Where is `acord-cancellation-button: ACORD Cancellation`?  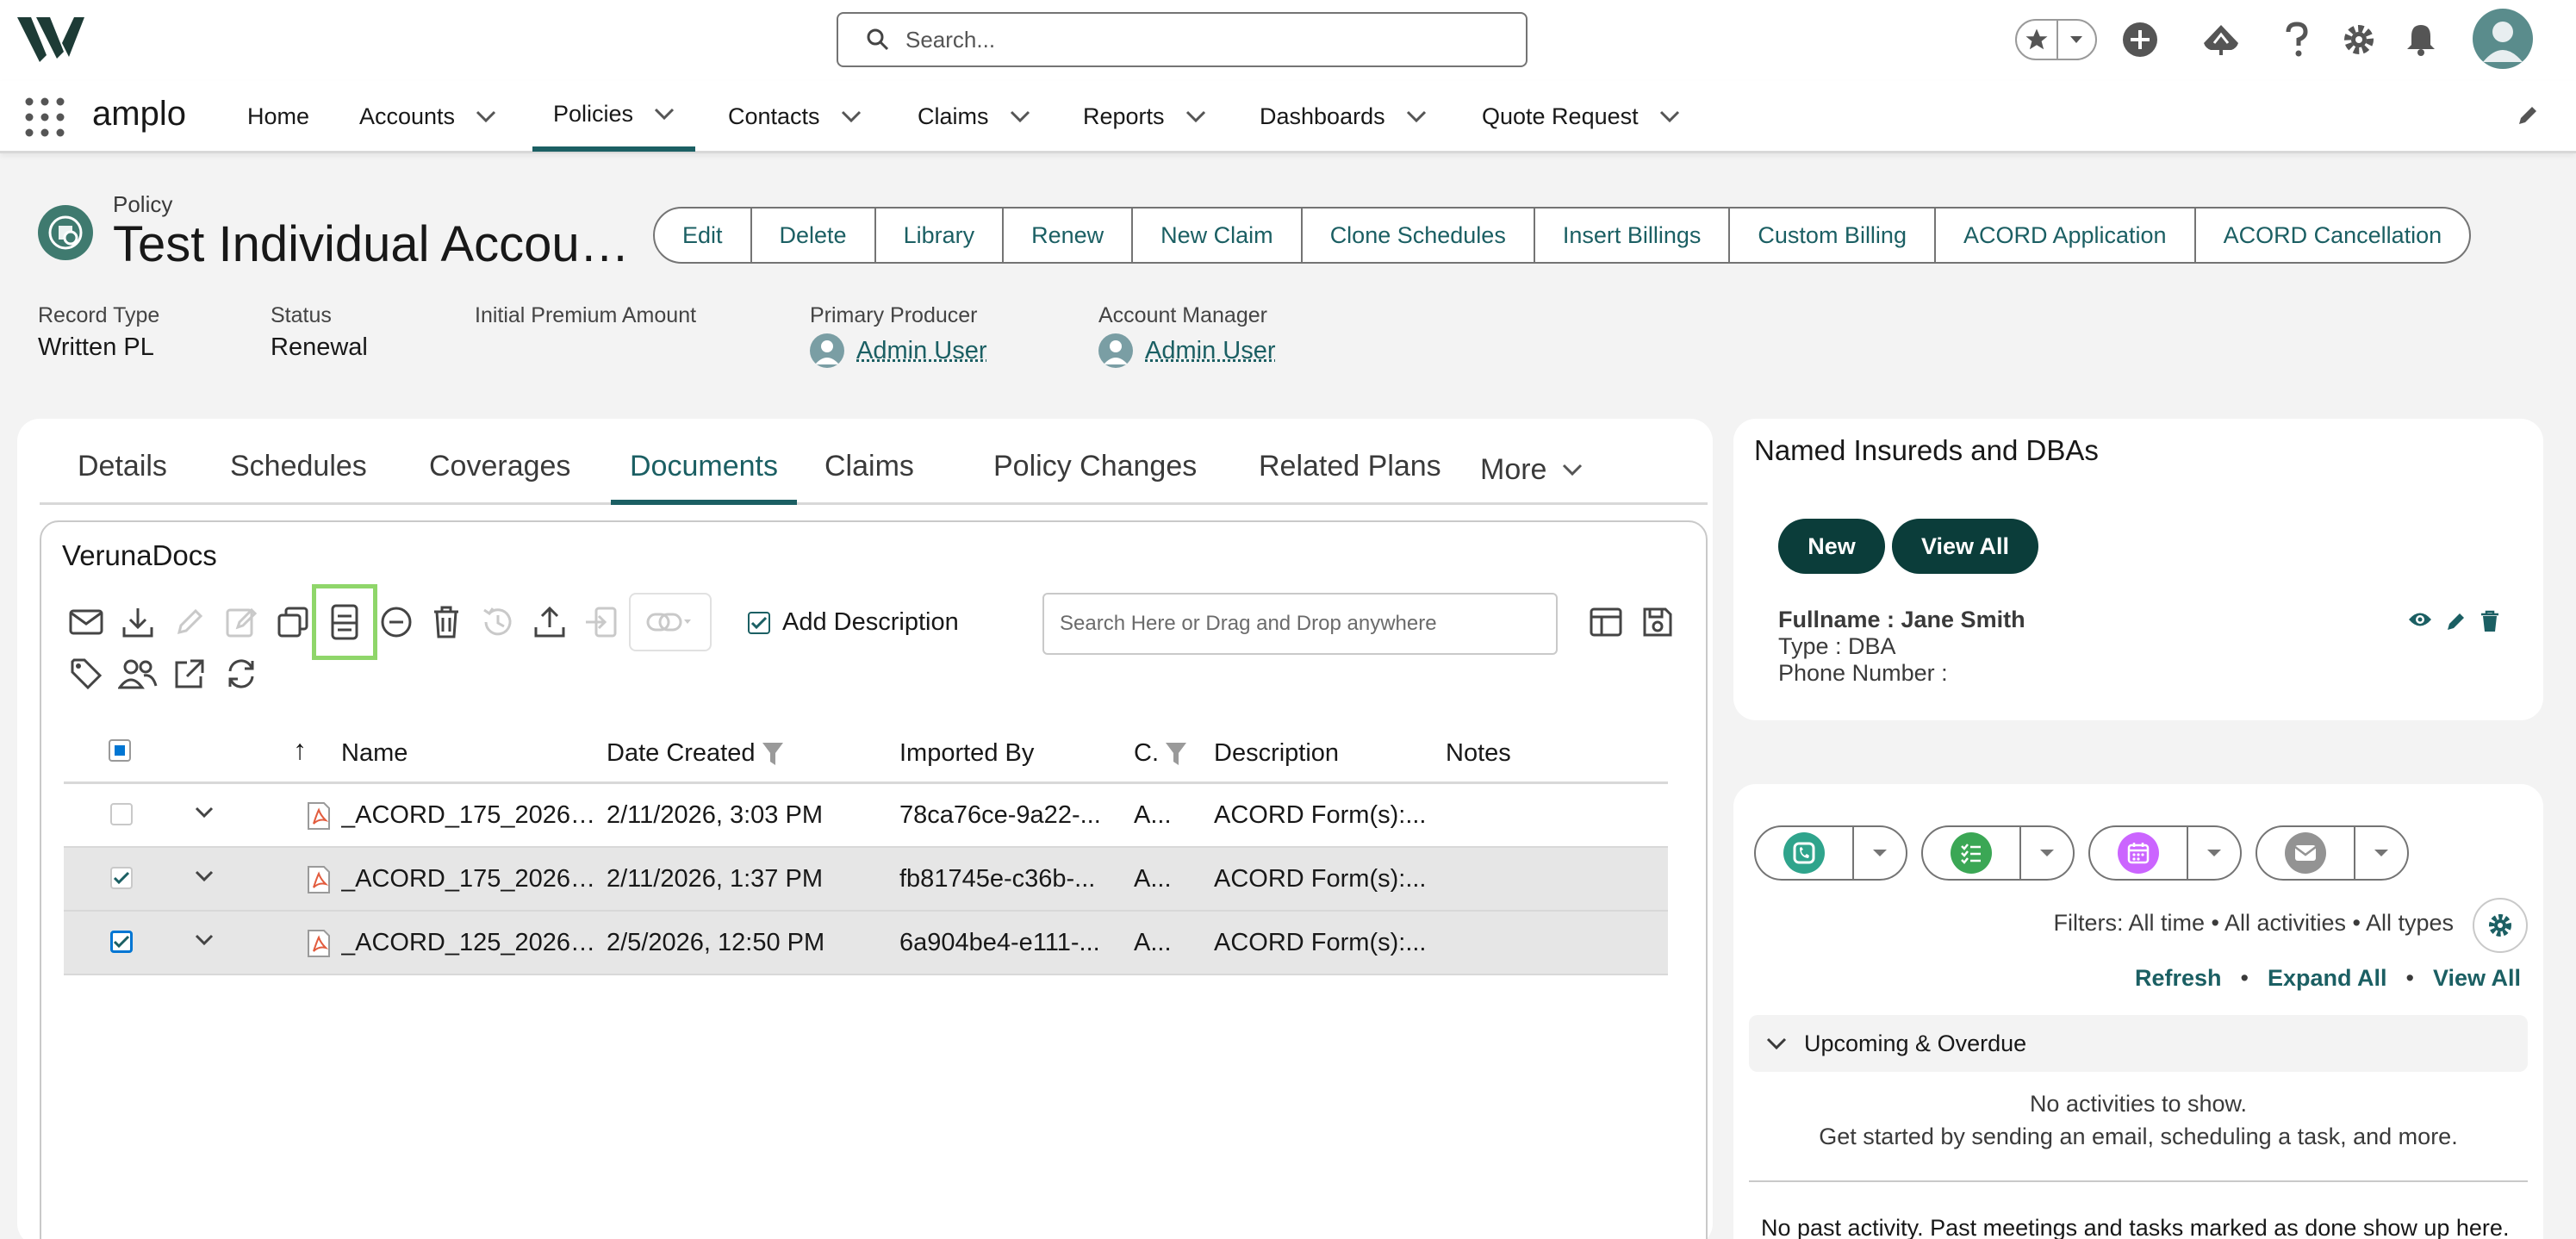
acord-cancellation-button: ACORD Cancellation is located at coordinates (2332, 235).